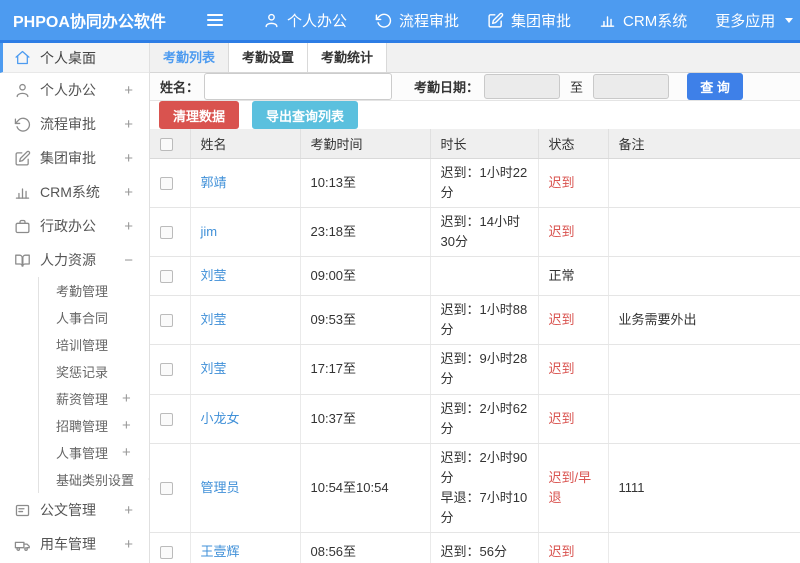 The height and width of the screenshot is (563, 800). What do you see at coordinates (269, 57) in the screenshot?
I see `tab: 考勤设置` at bounding box center [269, 57].